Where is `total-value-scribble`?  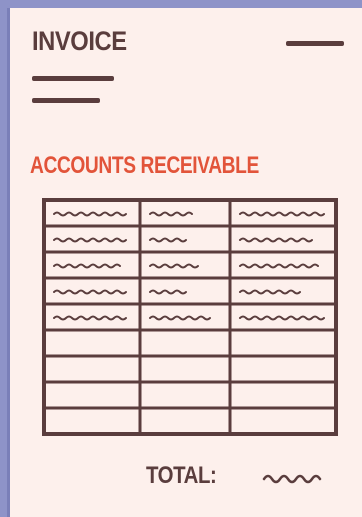
total-value-scribble is located at coordinates (292, 479).